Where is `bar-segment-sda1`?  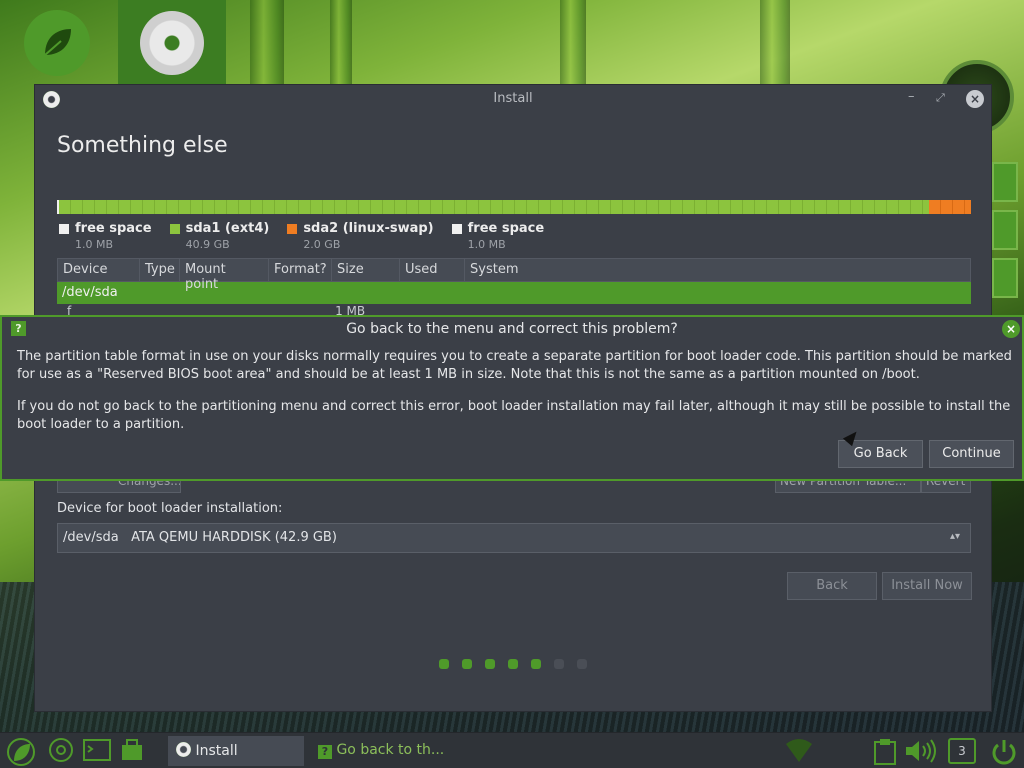
bar-segment-sda1 is located at coordinates (494, 207).